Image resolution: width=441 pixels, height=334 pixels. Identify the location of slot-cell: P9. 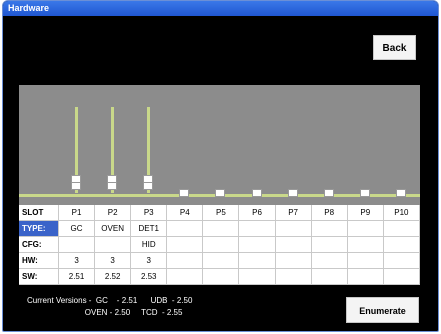
(365, 213).